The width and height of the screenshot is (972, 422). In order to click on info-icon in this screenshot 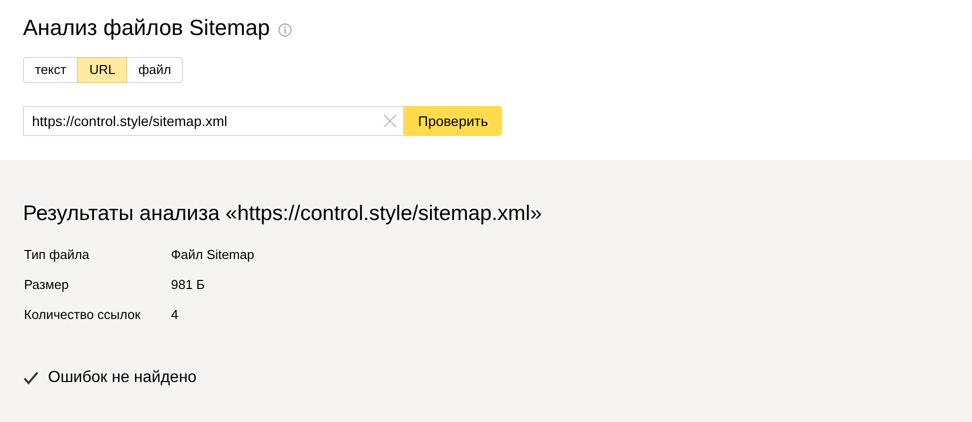, I will do `click(285, 29)`.